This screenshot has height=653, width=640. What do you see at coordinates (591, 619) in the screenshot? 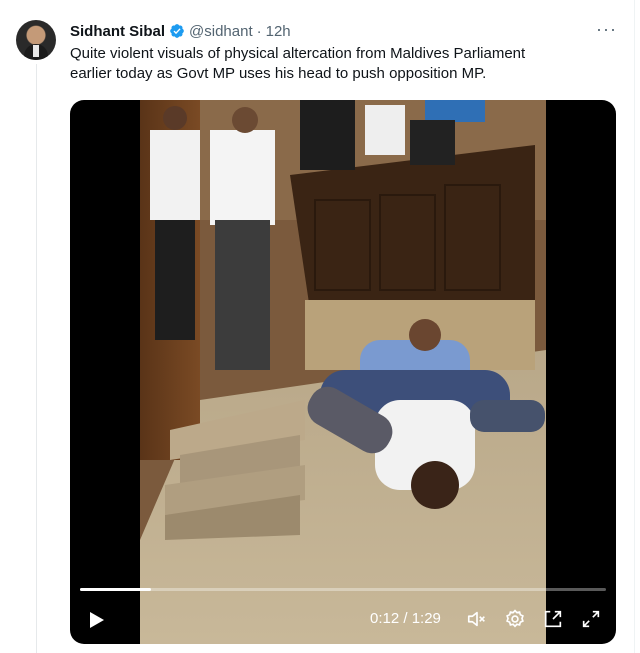
I see `fullscreen-icon` at bounding box center [591, 619].